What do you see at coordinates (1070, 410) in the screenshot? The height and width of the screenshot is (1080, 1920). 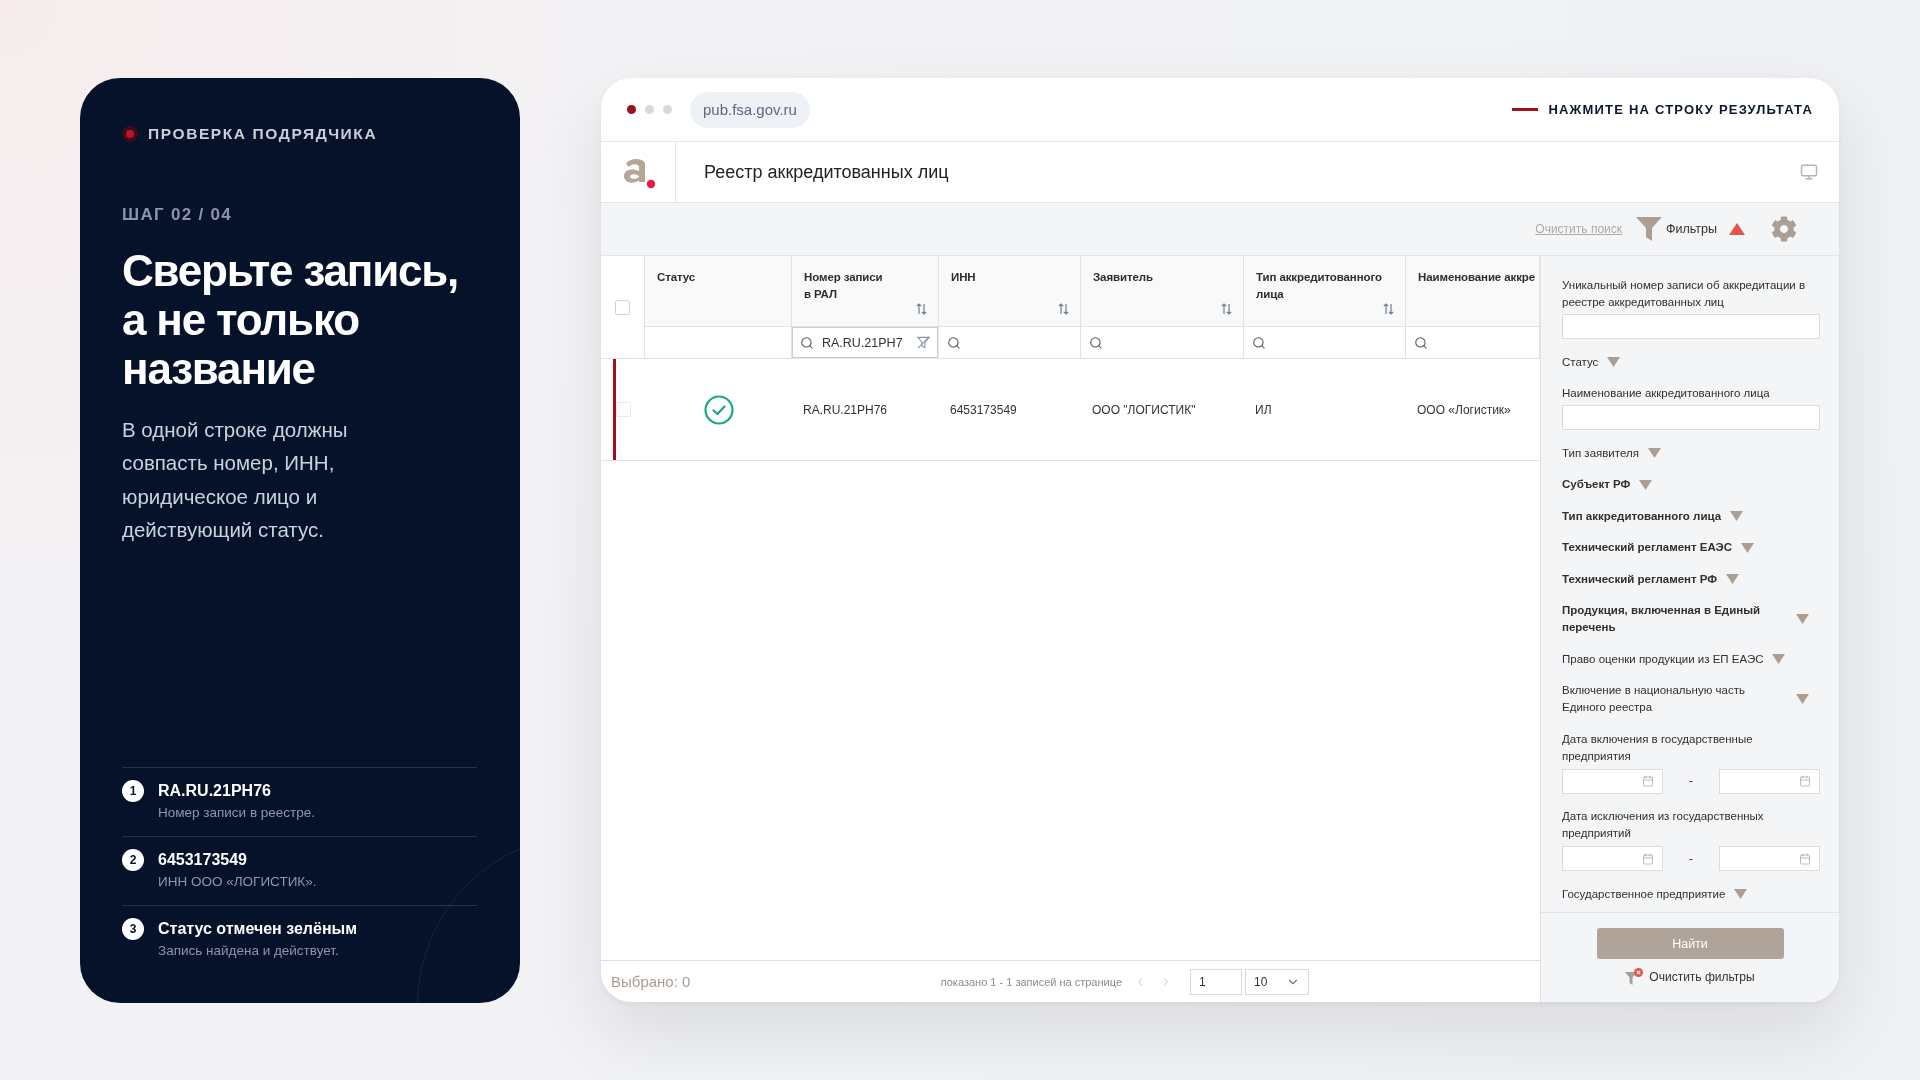 I see `result-row: RA.RU.21PH76 6453173549 ООО "ЛОГИСТИК" ИЛ ООО «Логистик»` at bounding box center [1070, 410].